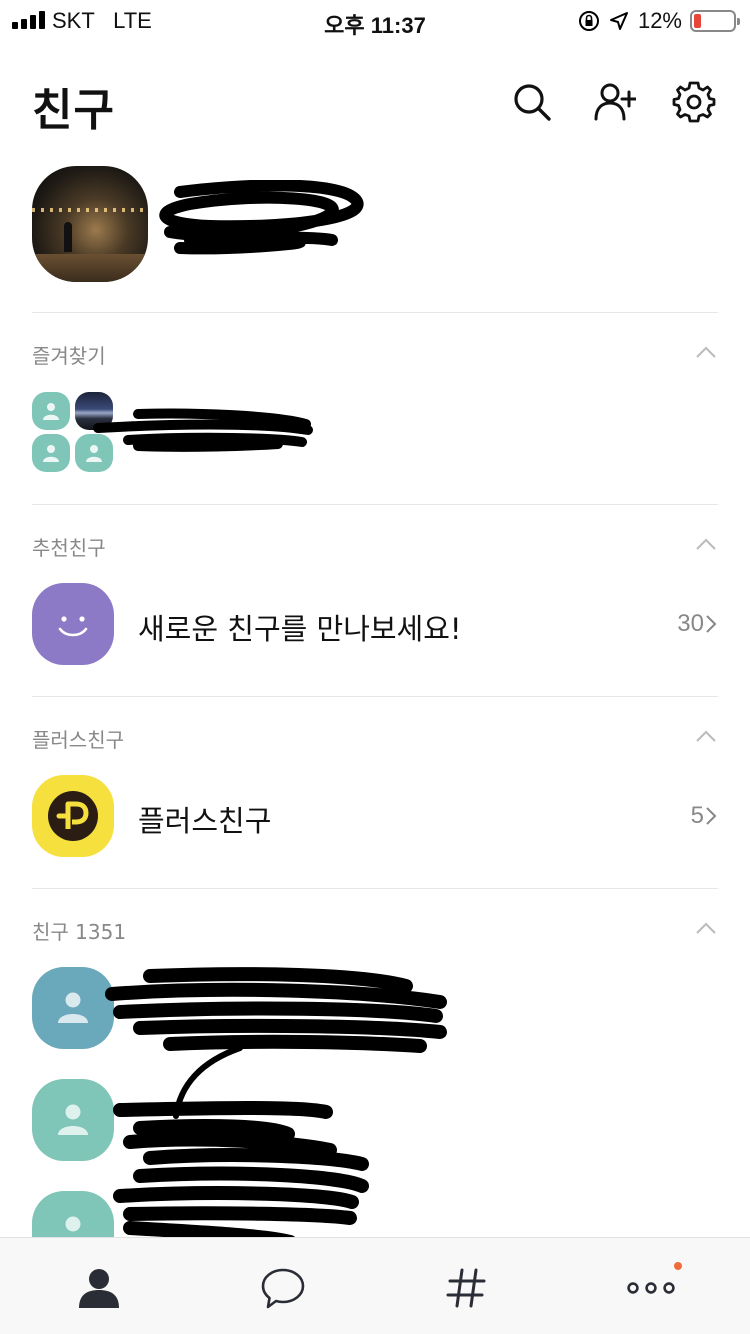 This screenshot has height=1334, width=750. What do you see at coordinates (706, 928) in the screenshot?
I see `collapse-friends-icon` at bounding box center [706, 928].